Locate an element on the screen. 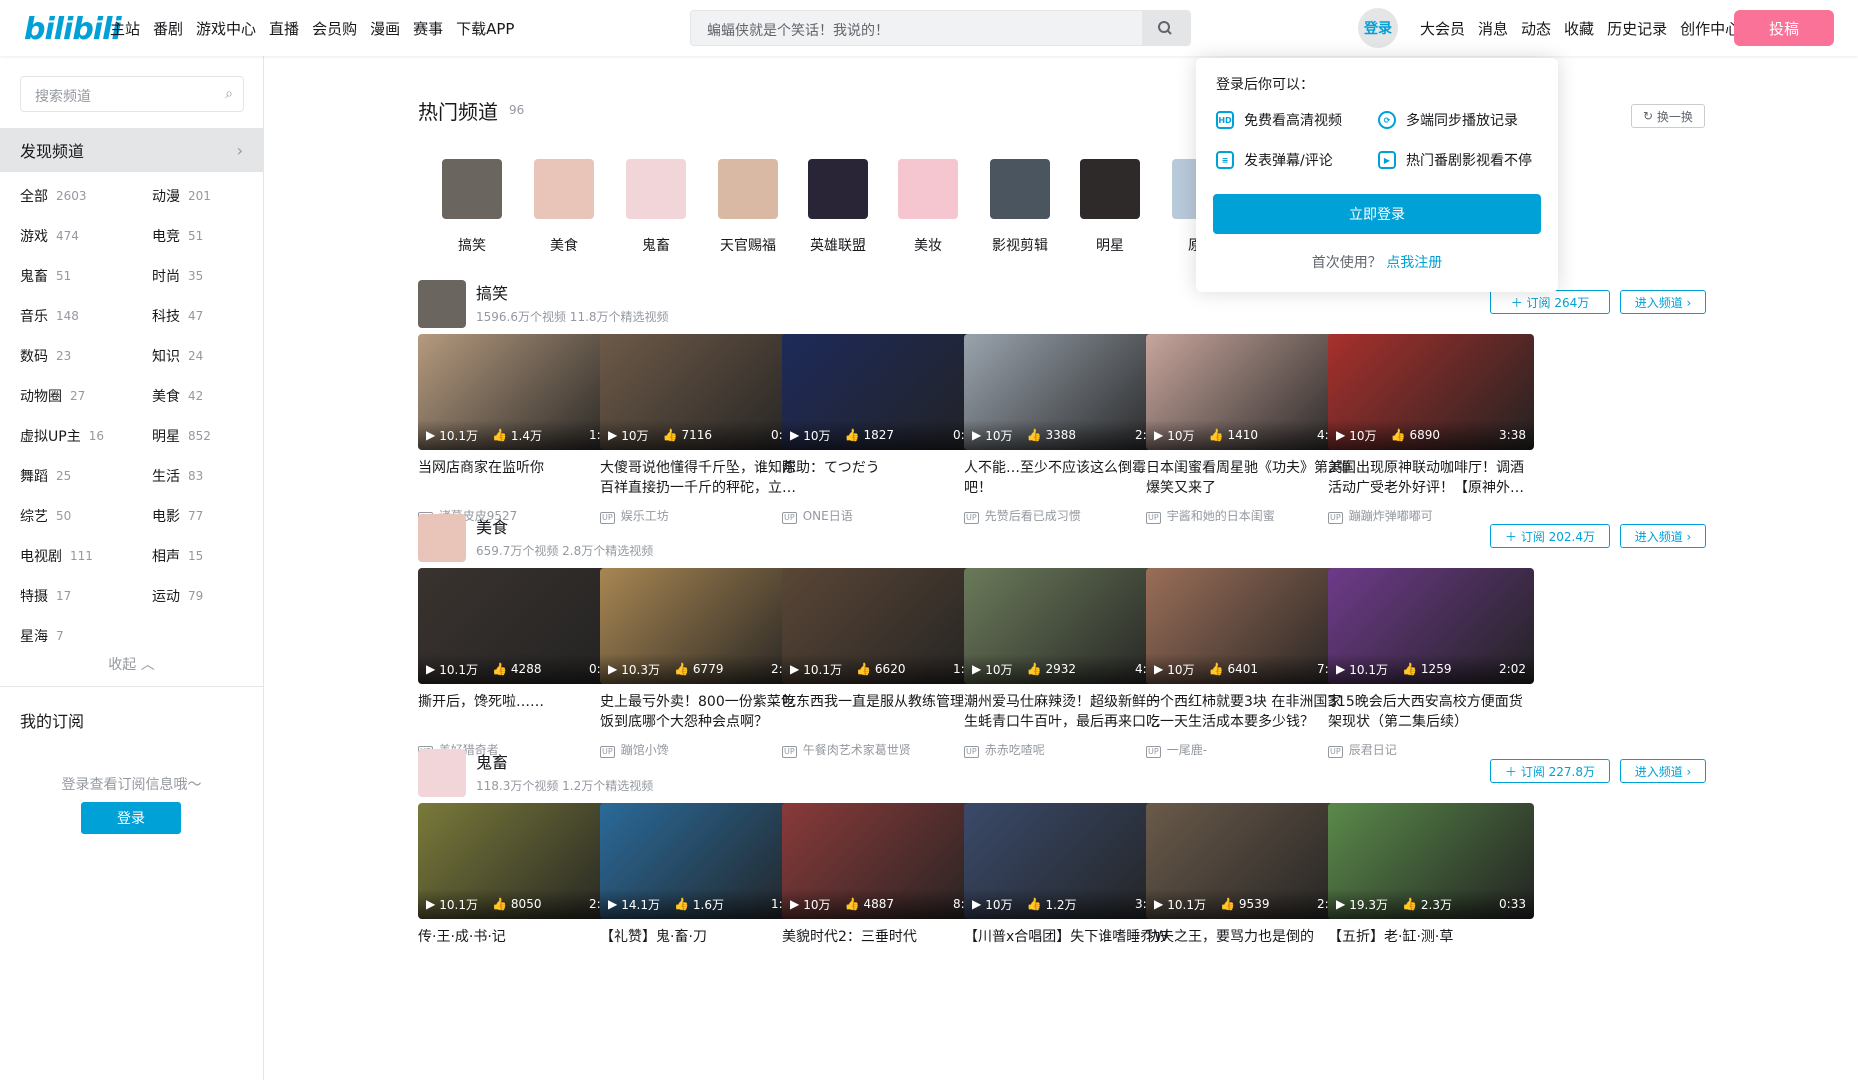  login-avatar: 登录 is located at coordinates (1378, 28).